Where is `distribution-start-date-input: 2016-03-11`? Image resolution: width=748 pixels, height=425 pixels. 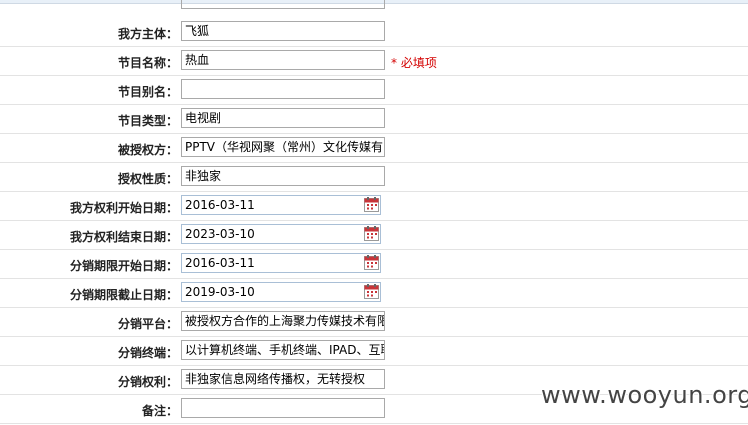
distribution-start-date-input: 2016-03-11 is located at coordinates (281, 263).